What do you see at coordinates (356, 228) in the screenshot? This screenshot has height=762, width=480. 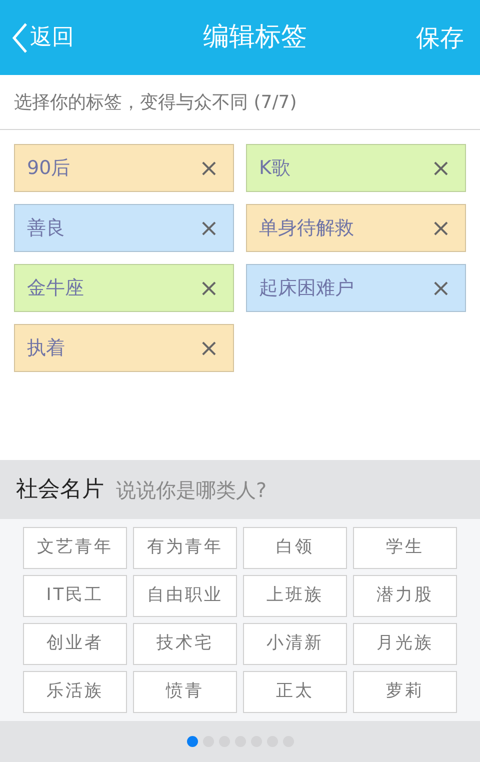 I see `tag-chip: 单身待解救 ×` at bounding box center [356, 228].